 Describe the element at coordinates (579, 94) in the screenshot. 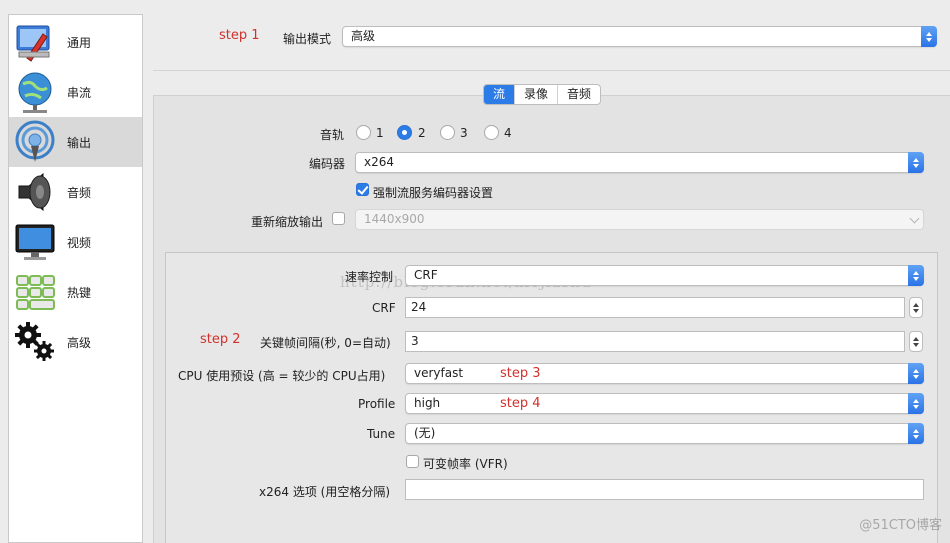

I see `tab-audio: 音频` at that location.